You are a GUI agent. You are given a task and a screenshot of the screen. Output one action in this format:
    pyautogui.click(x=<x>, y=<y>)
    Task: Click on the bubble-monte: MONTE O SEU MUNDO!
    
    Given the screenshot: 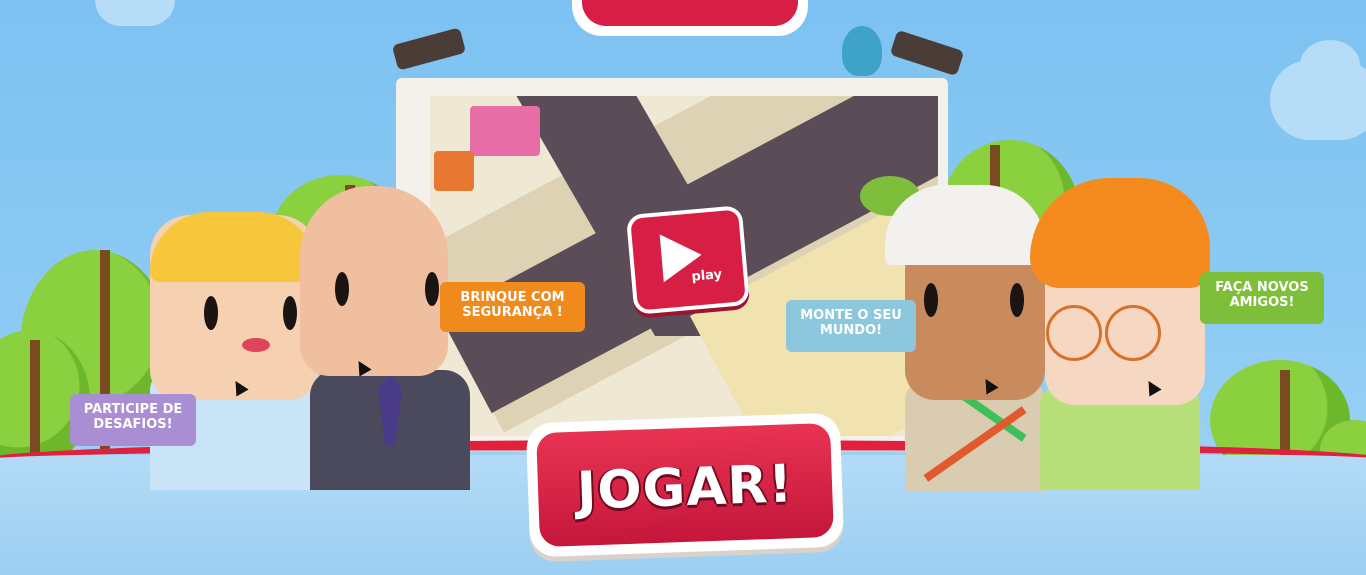 What is the action you would take?
    pyautogui.click(x=851, y=326)
    